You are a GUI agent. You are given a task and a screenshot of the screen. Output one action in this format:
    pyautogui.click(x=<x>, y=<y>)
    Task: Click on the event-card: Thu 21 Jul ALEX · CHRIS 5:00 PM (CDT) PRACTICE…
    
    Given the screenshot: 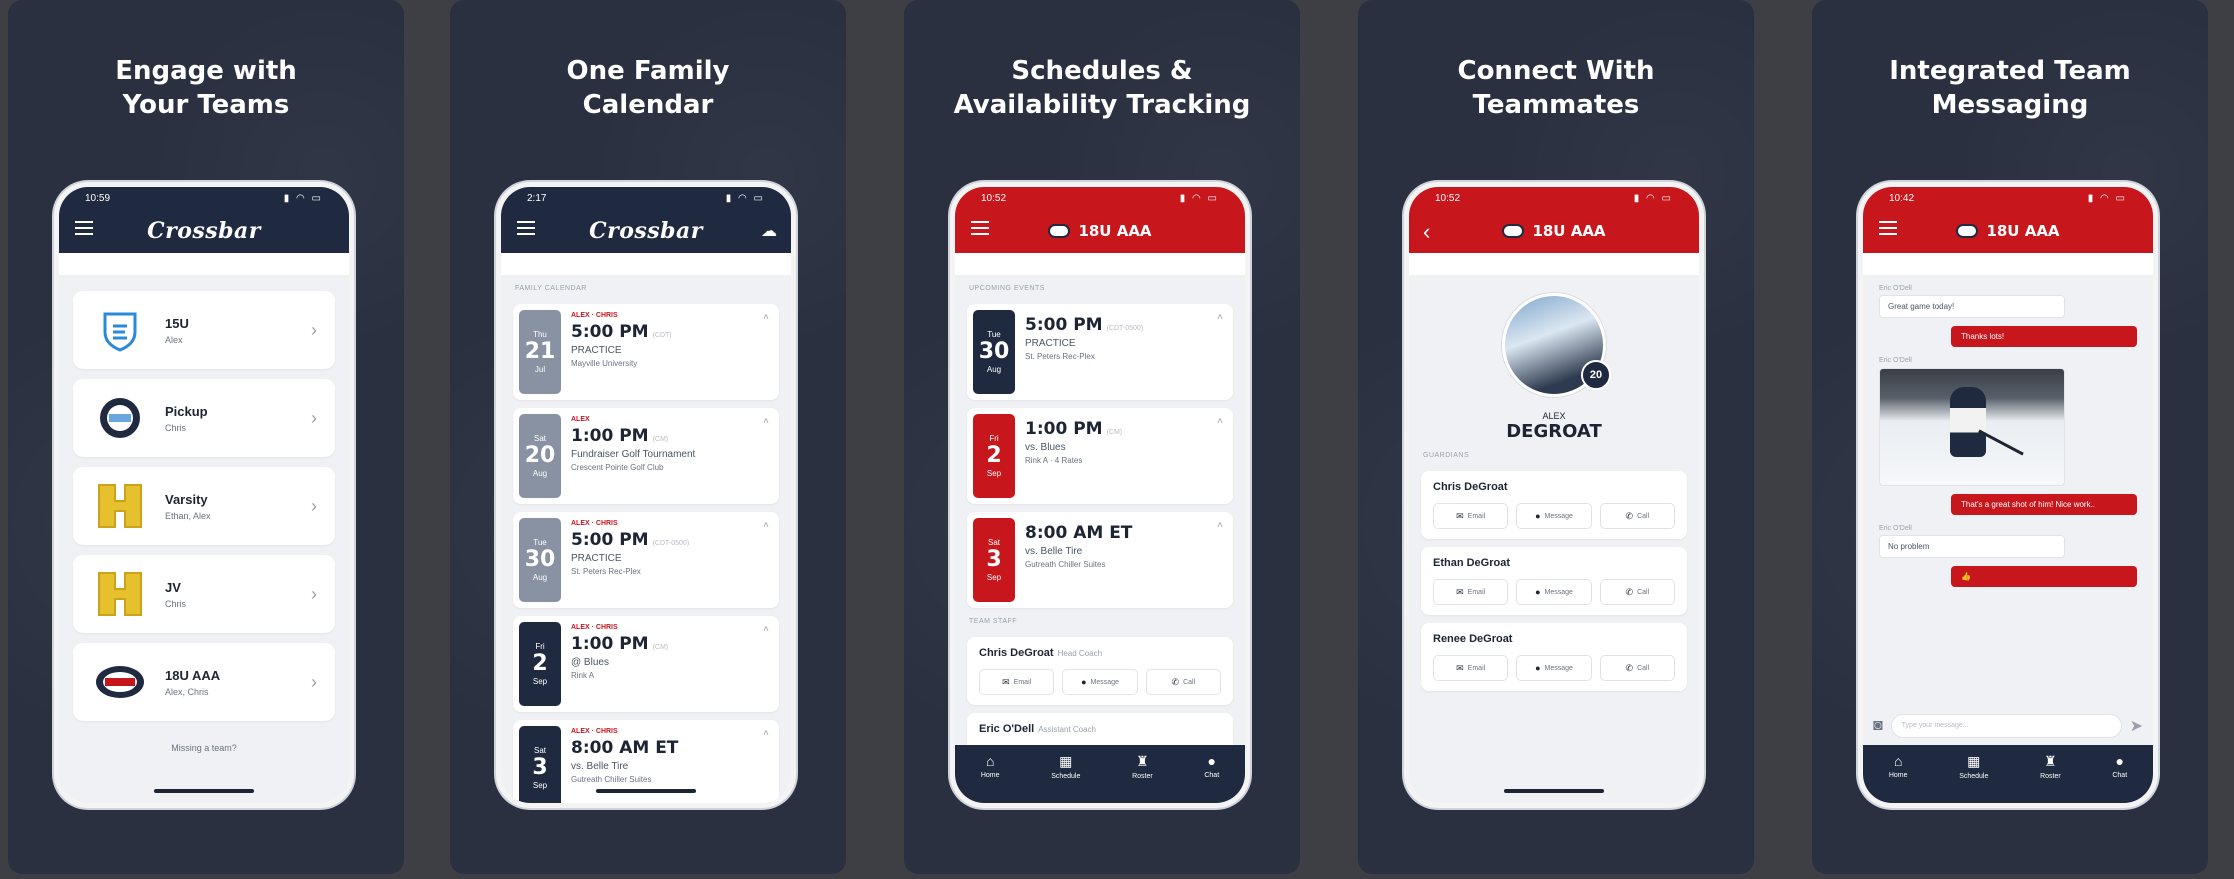 What is the action you would take?
    pyautogui.click(x=646, y=352)
    